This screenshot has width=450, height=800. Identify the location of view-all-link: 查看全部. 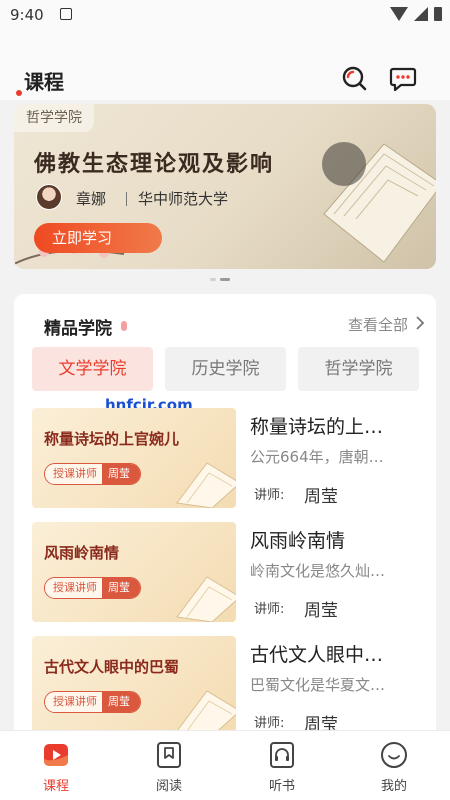
(378, 324).